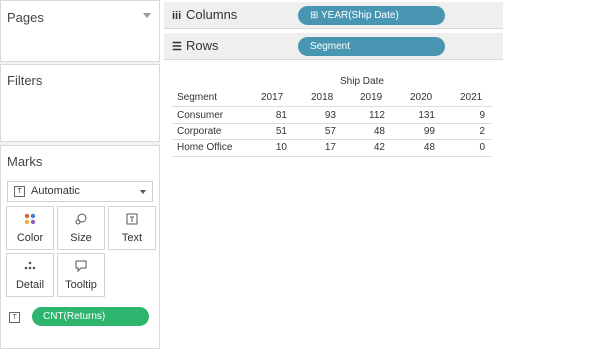 This screenshot has height=349, width=613. What do you see at coordinates (281, 131) in the screenshot?
I see `value-cell: 51` at bounding box center [281, 131].